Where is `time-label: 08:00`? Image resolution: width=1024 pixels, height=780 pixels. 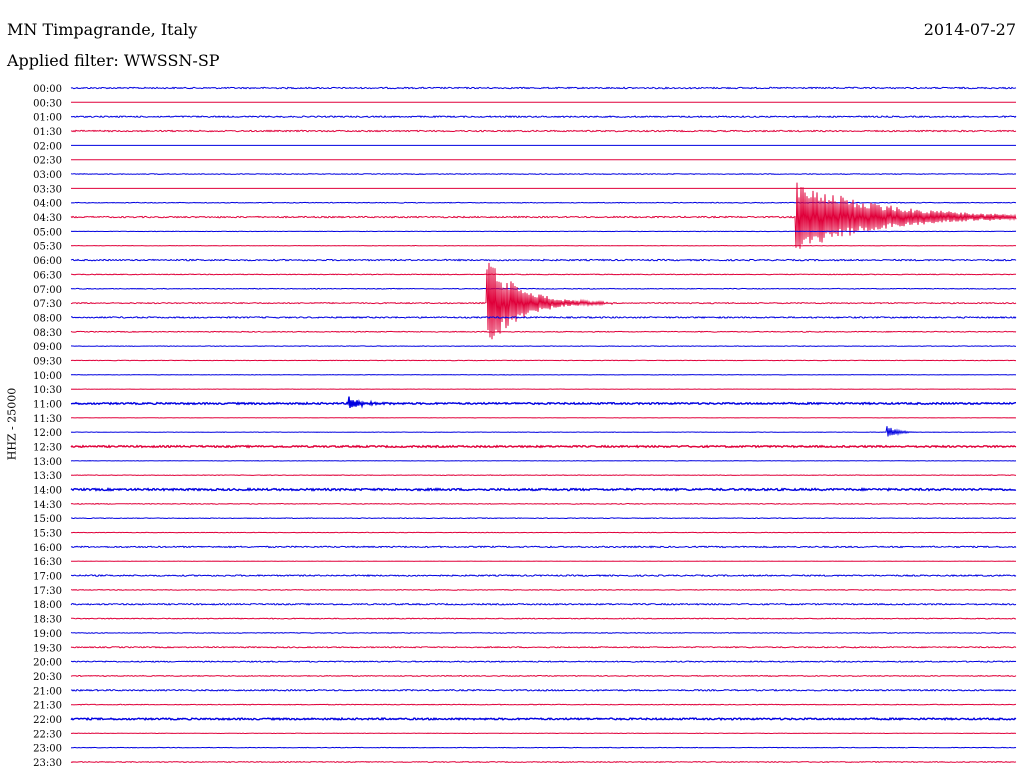
time-label: 08:00 is located at coordinates (47, 318).